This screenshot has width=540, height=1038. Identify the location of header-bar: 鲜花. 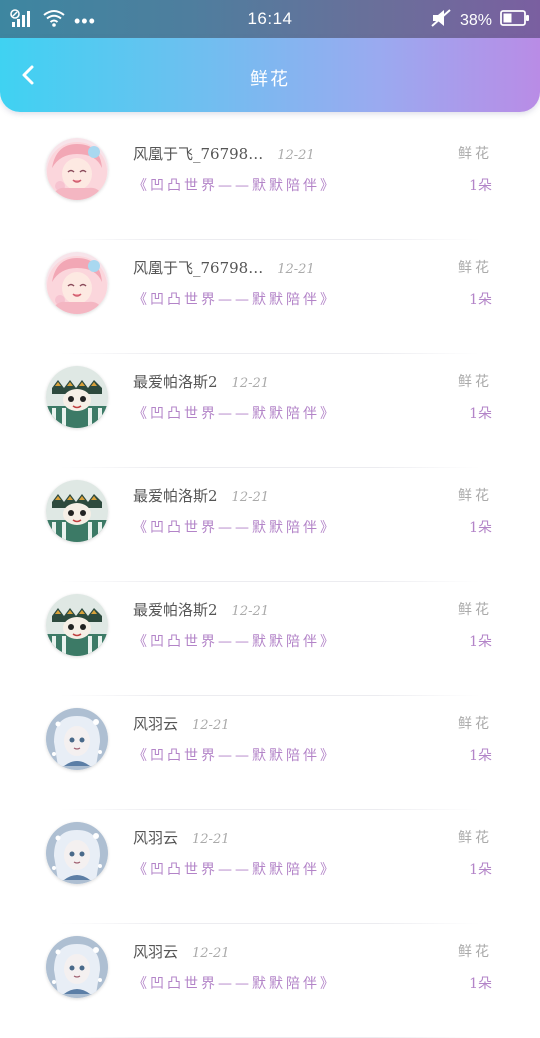
(270, 75).